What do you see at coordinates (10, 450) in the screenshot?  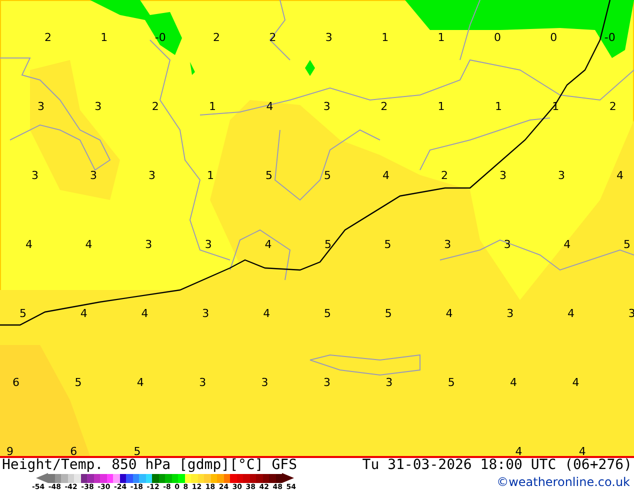 I see `map-value-label: 9` at bounding box center [10, 450].